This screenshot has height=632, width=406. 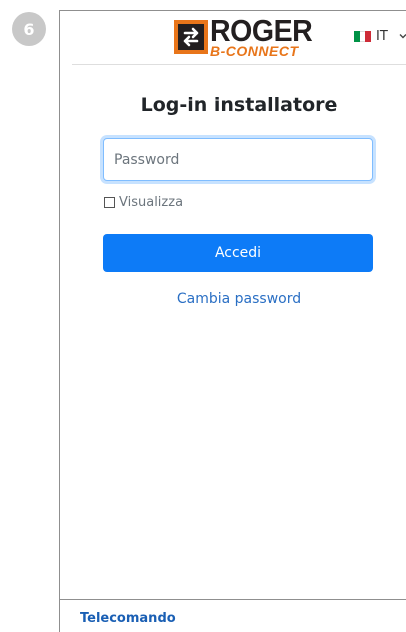 I want to click on page-title: Log-in installatore, so click(x=239, y=105).